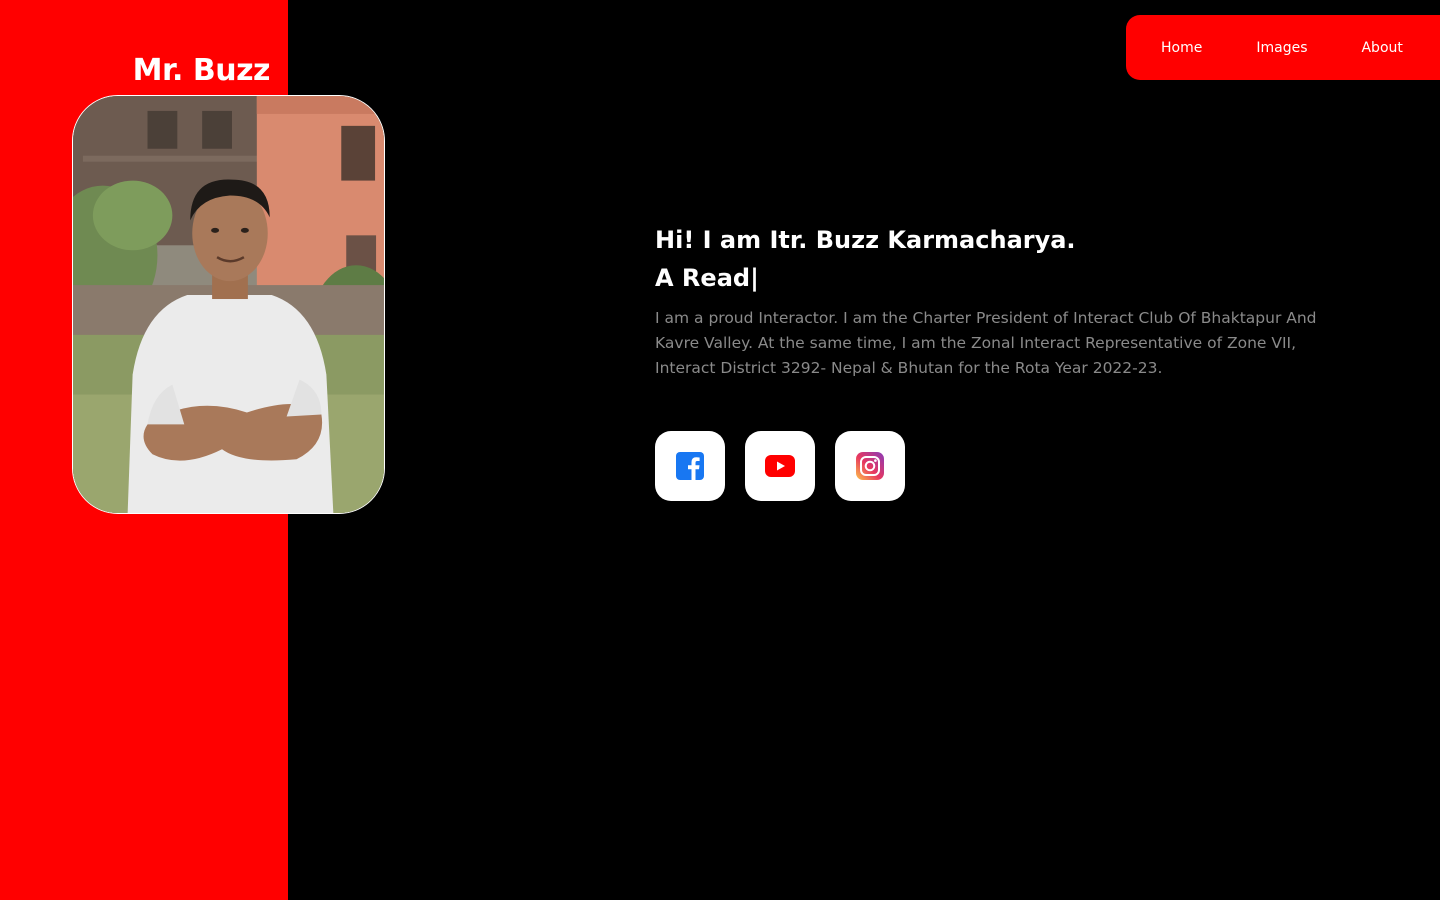 This screenshot has width=1440, height=900. I want to click on instagram-icon, so click(870, 466).